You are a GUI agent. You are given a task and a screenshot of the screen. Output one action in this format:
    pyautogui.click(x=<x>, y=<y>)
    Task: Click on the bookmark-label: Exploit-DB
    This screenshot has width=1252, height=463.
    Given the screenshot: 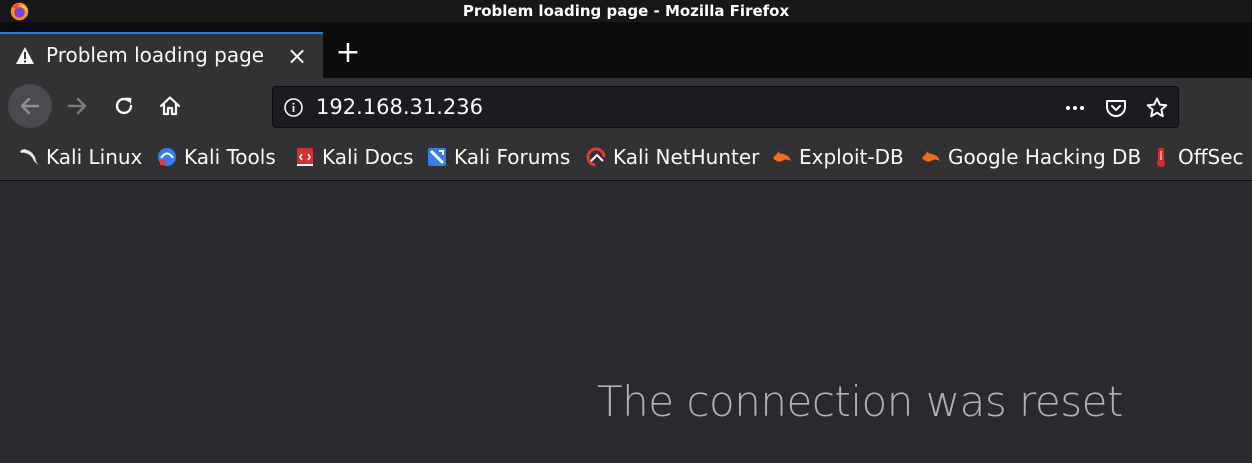 What is the action you would take?
    pyautogui.click(x=851, y=157)
    